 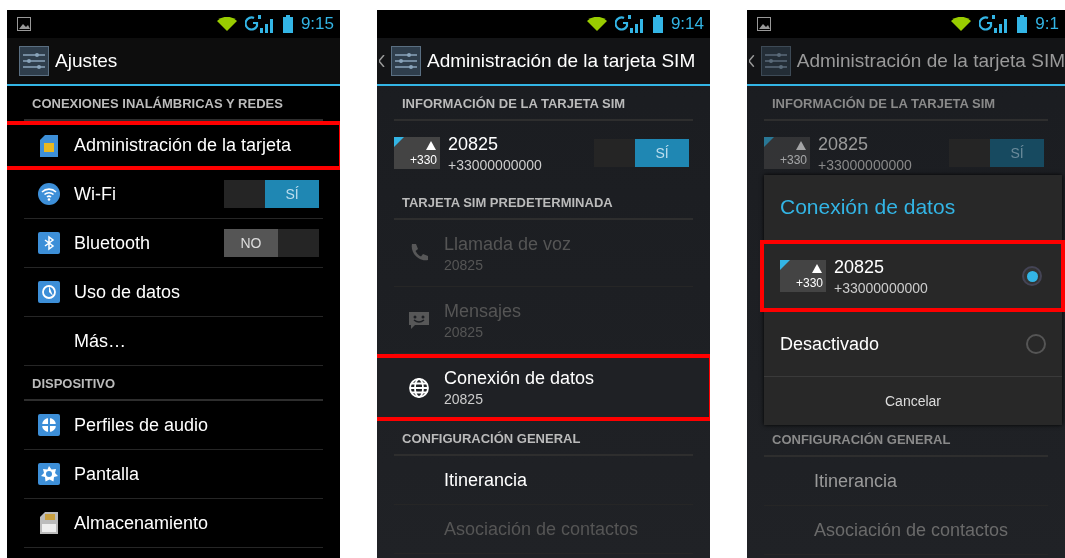 I want to click on message-icon, so click(x=419, y=320).